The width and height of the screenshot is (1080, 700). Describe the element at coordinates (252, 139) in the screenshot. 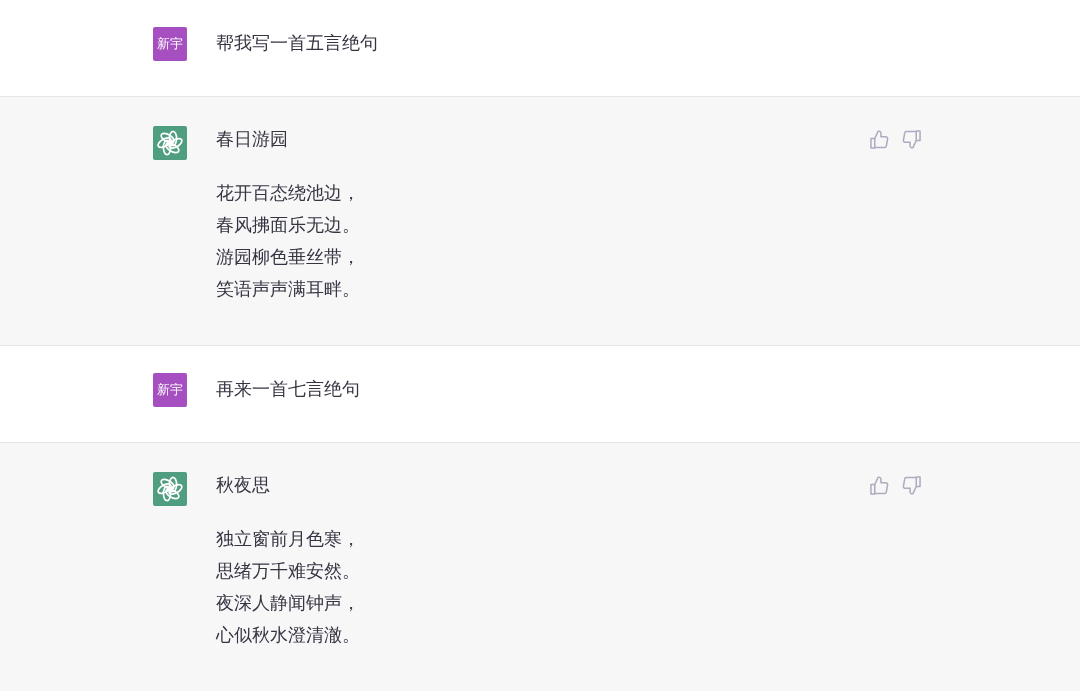

I see `message-paragraph: 春日游园` at that location.